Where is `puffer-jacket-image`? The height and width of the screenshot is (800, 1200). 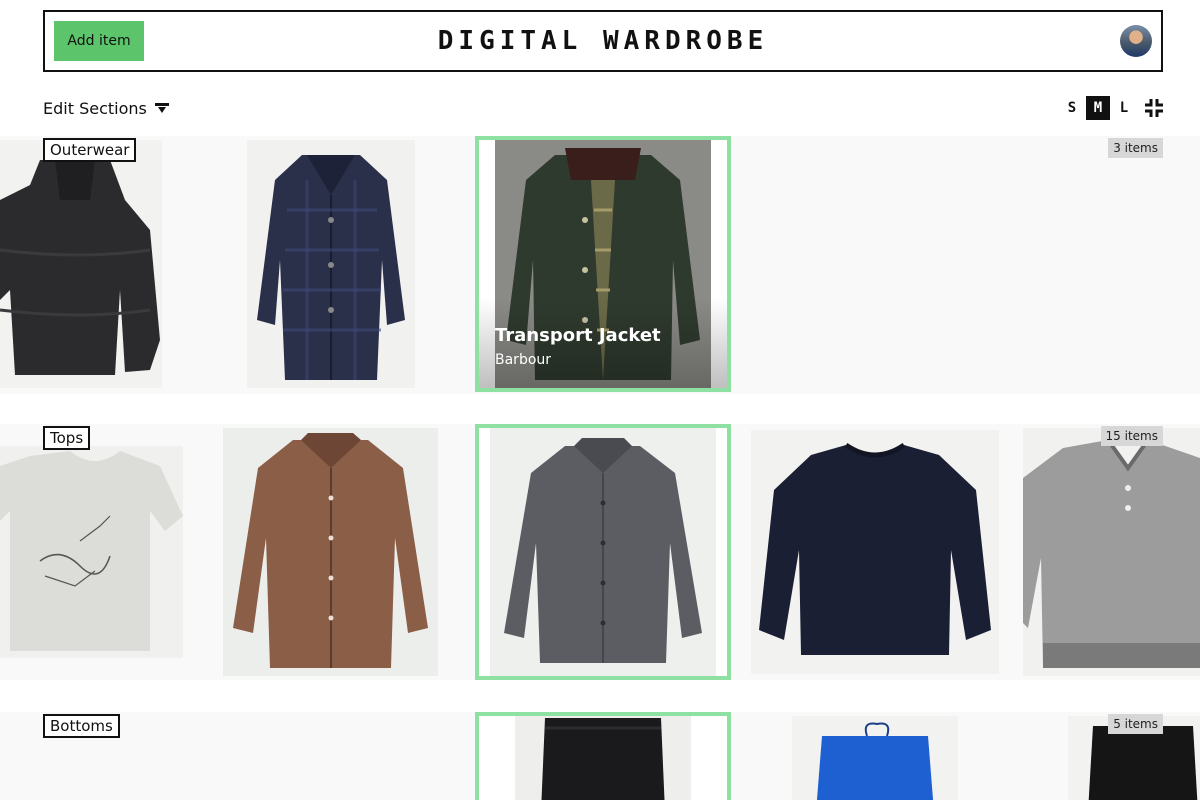
puffer-jacket-image is located at coordinates (81, 264).